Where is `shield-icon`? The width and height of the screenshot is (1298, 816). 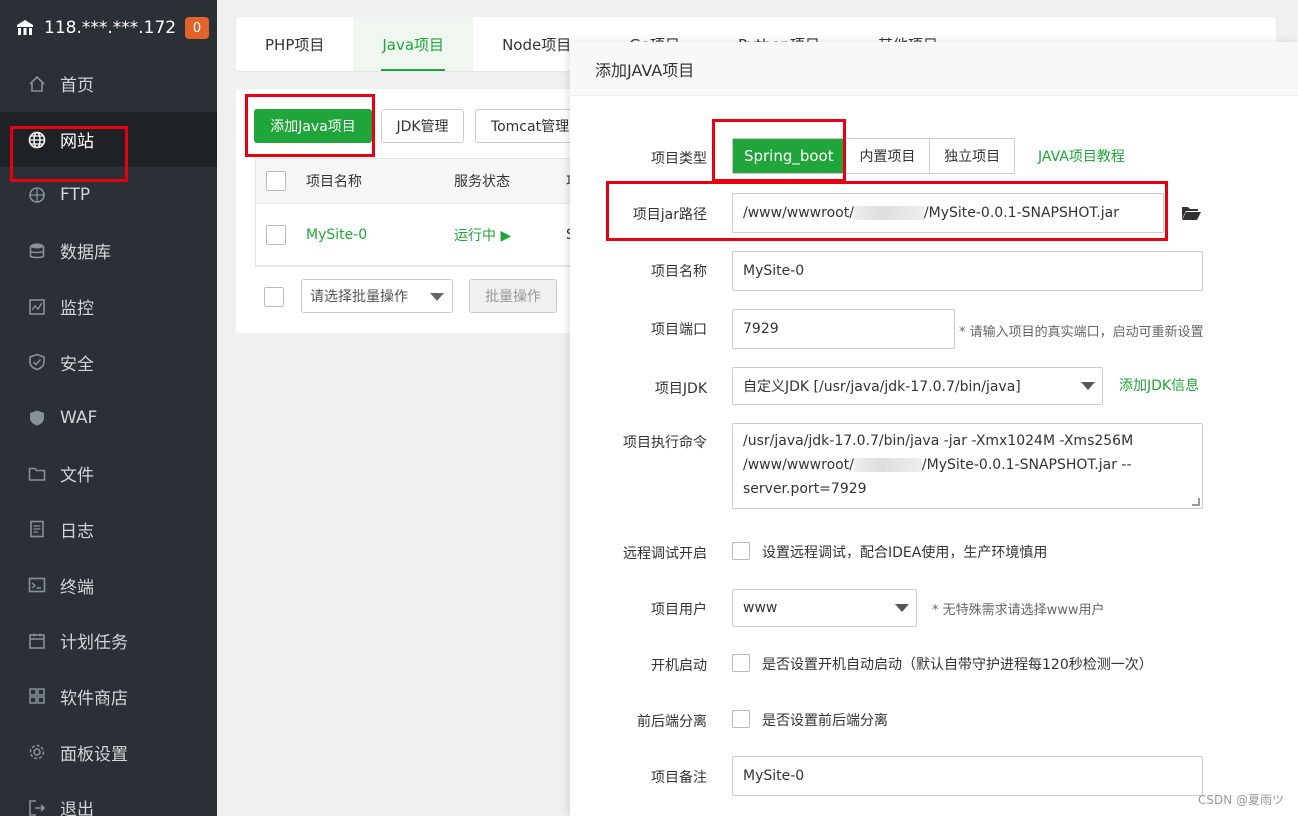
shield-icon is located at coordinates (37, 362).